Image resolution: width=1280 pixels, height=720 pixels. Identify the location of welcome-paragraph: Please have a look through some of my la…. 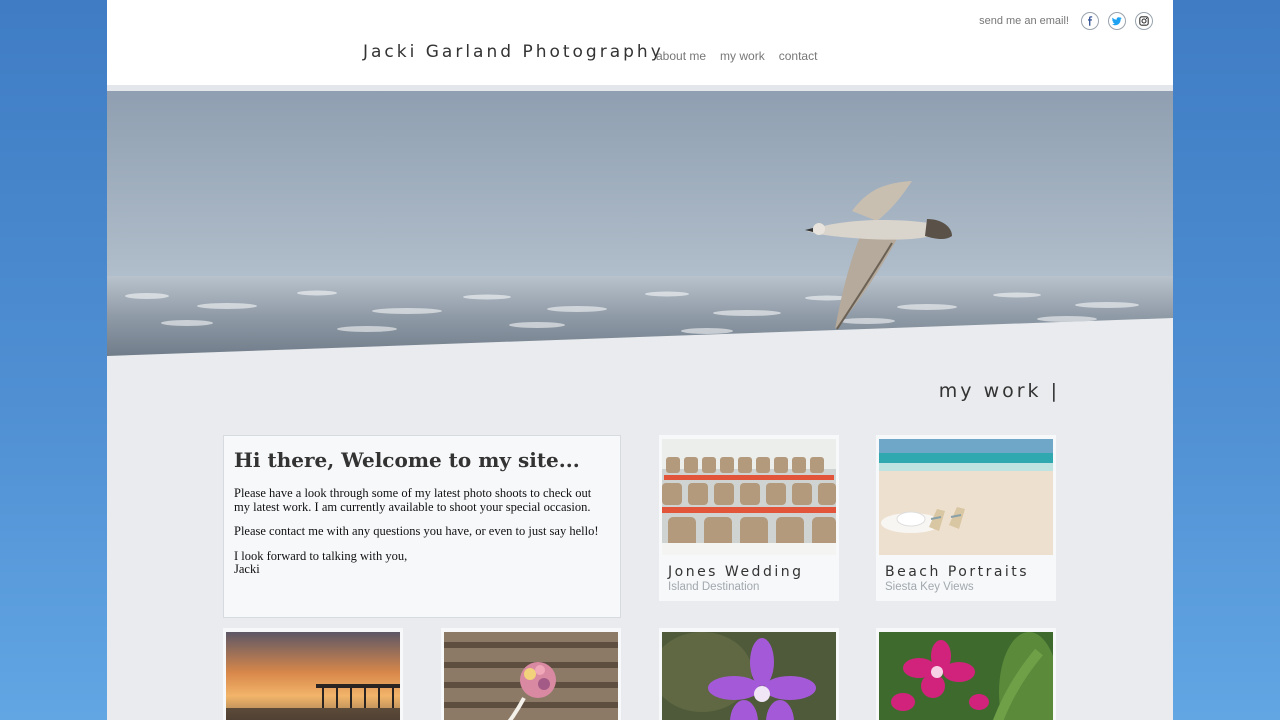
(413, 500).